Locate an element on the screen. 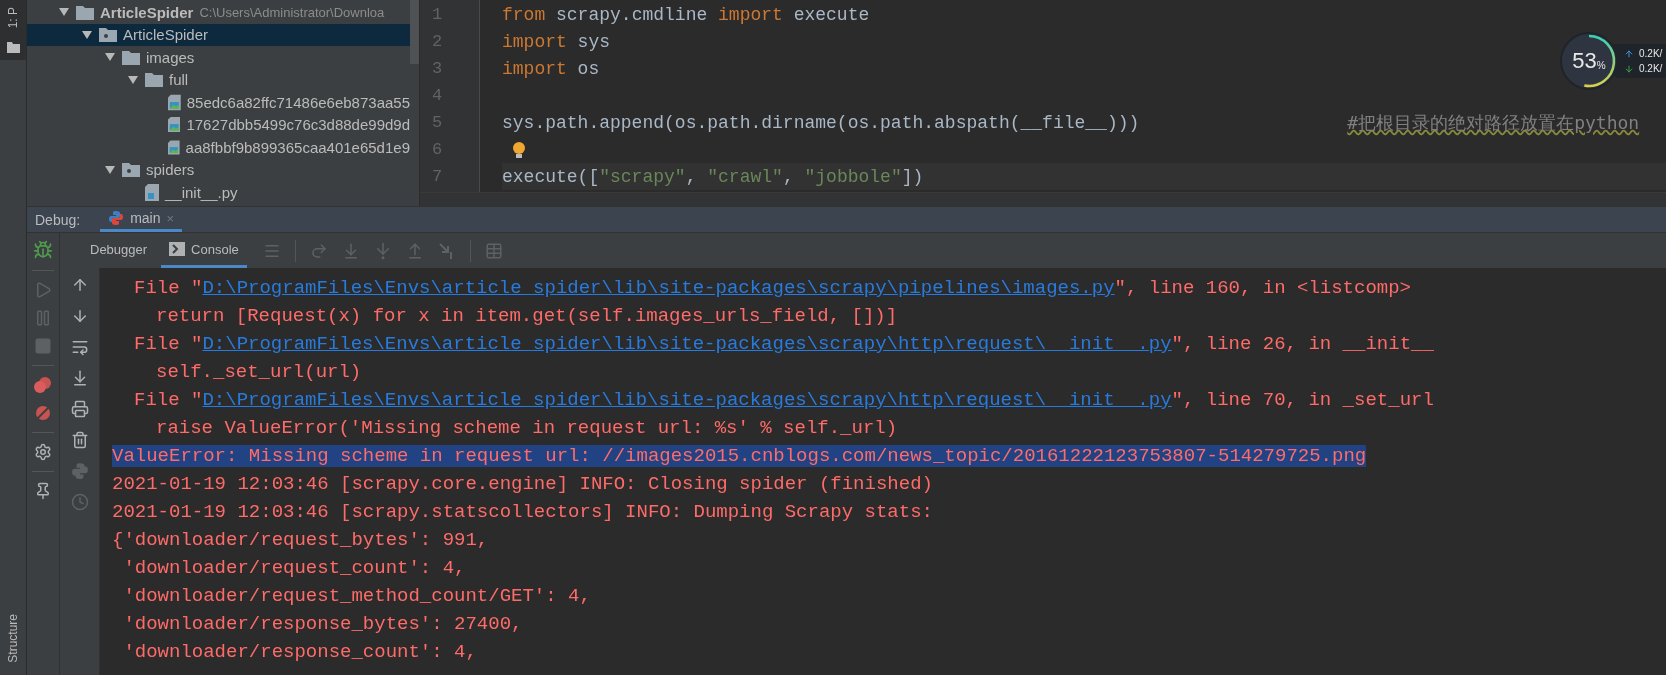 The width and height of the screenshot is (1666, 675). tree-item-label: spiders is located at coordinates (170, 170).